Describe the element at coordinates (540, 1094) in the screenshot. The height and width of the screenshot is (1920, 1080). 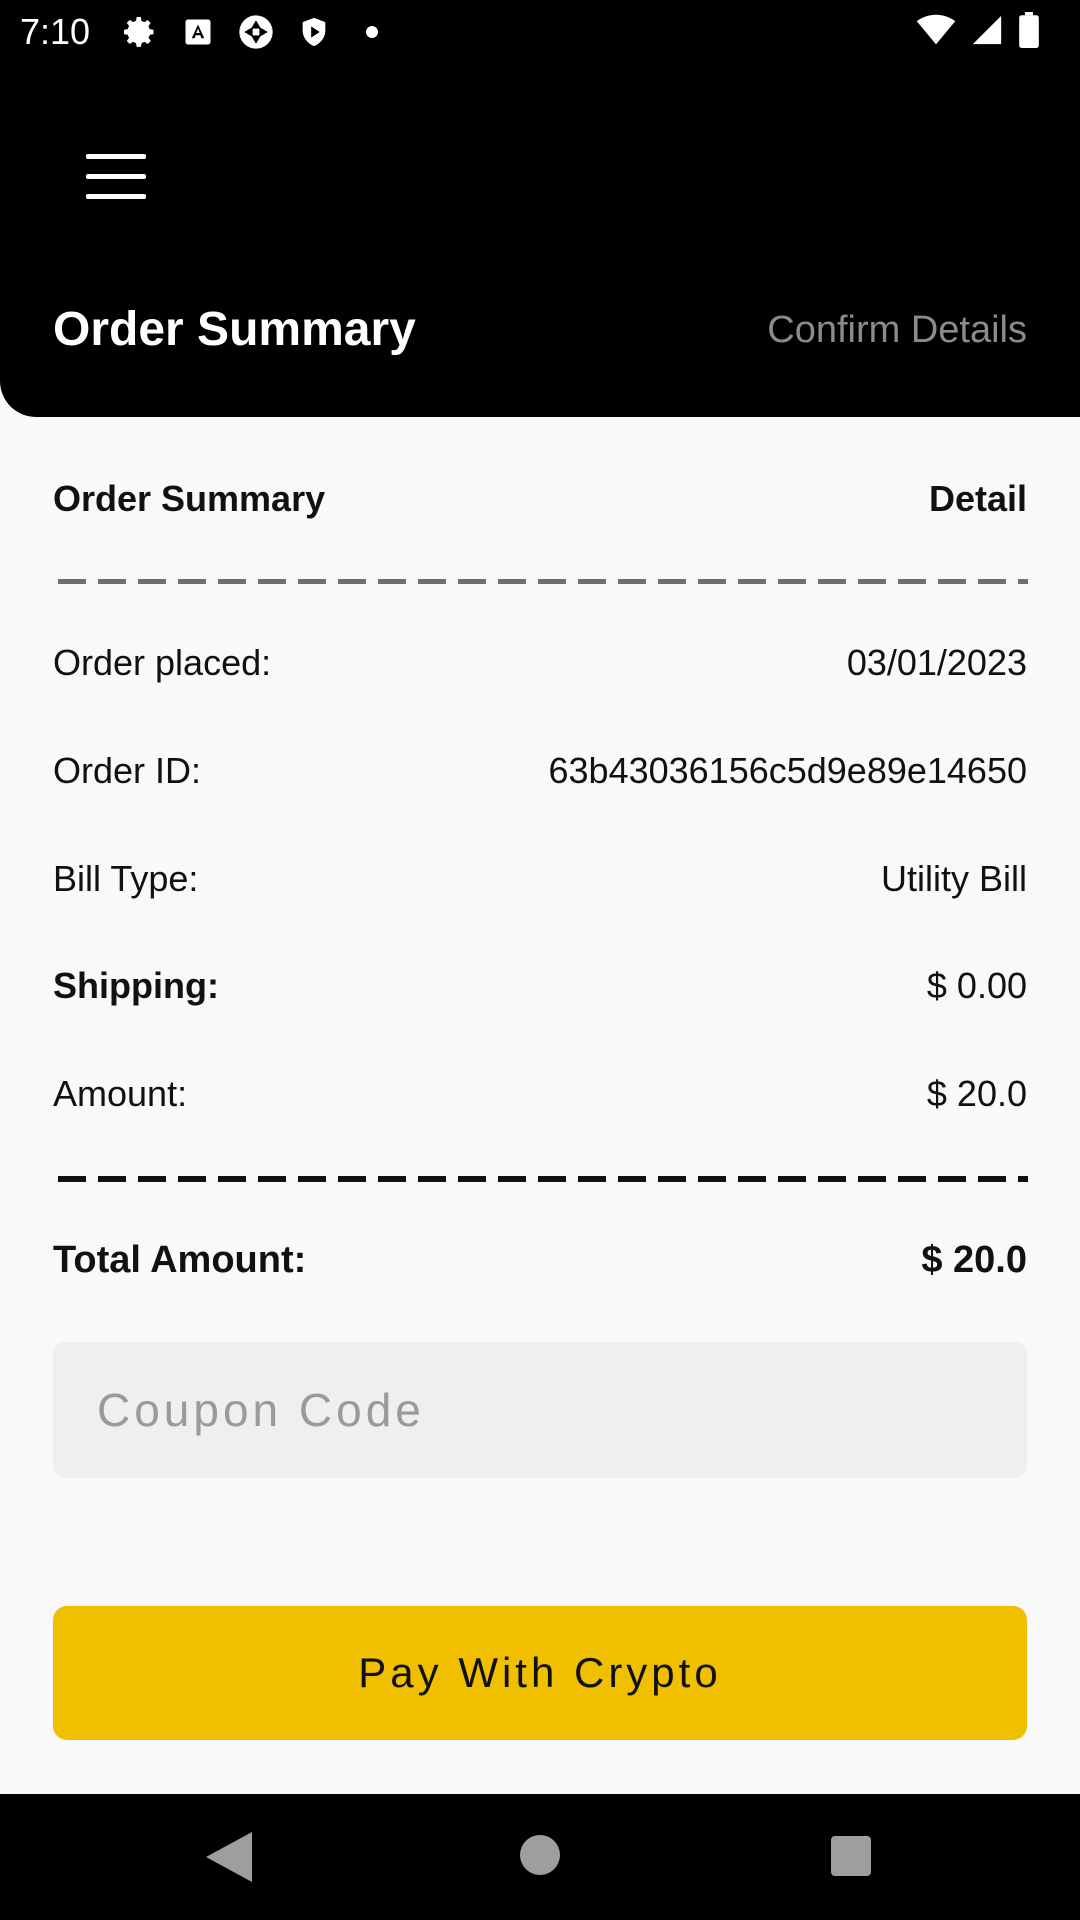
I see `summary-row-amount: Amount: $ 20.0` at that location.